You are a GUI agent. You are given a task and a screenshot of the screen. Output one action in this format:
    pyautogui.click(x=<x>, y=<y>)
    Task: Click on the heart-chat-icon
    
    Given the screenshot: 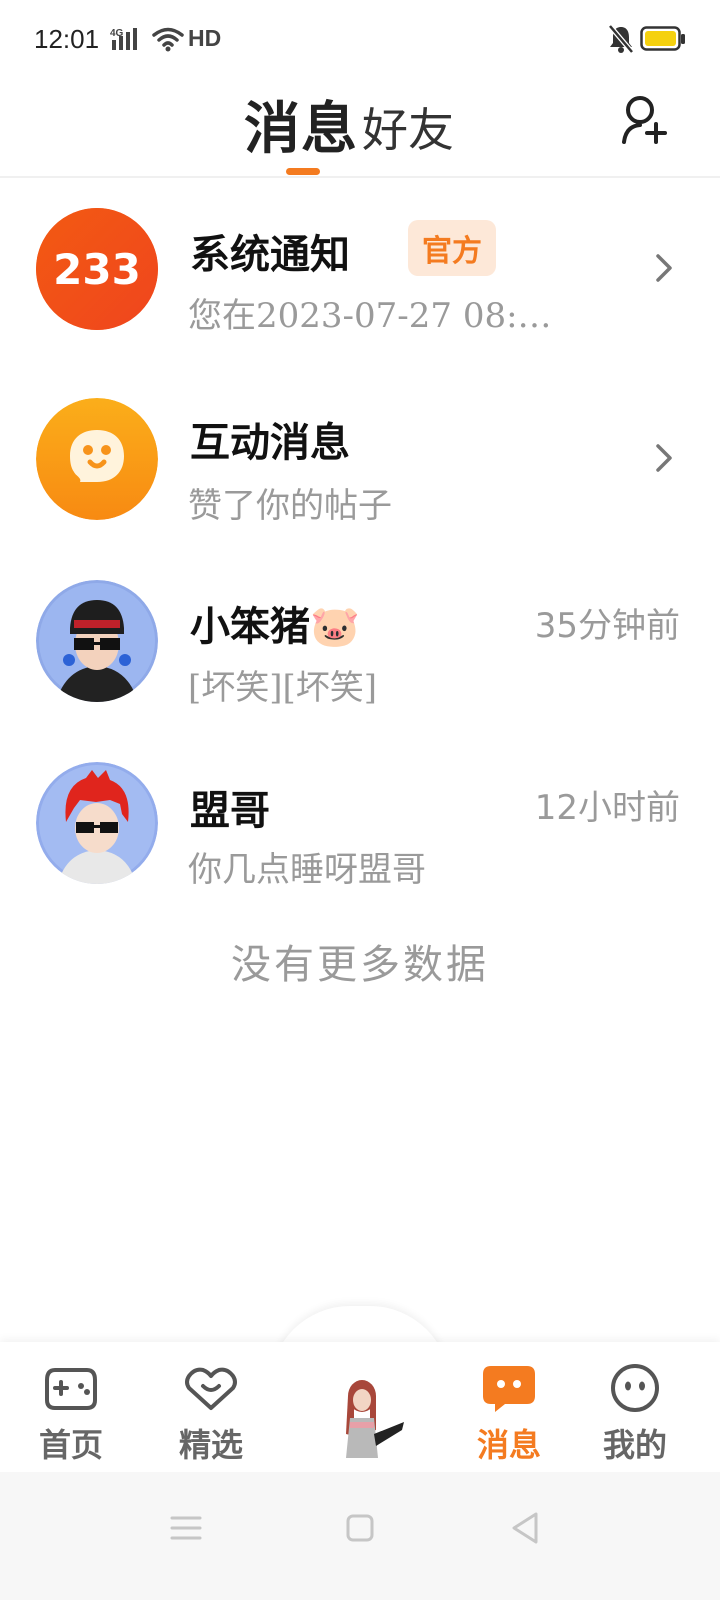 What is the action you would take?
    pyautogui.click(x=211, y=1388)
    